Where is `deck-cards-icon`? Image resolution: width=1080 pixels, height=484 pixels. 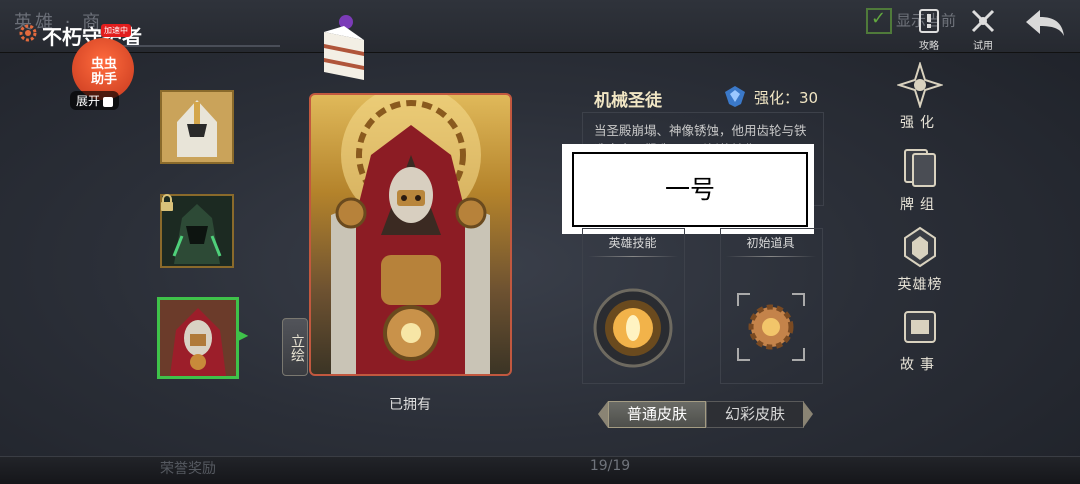 deck-cards-icon is located at coordinates (920, 168).